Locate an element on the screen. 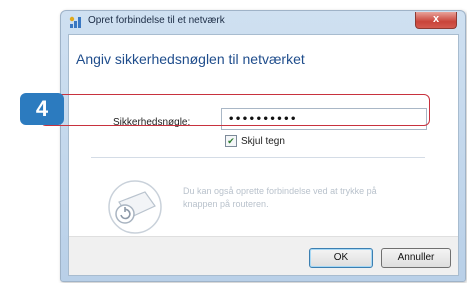 The height and width of the screenshot is (283, 467). dialog-heading: Angiv sikkerhedsnøglen til netværket is located at coordinates (190, 59).